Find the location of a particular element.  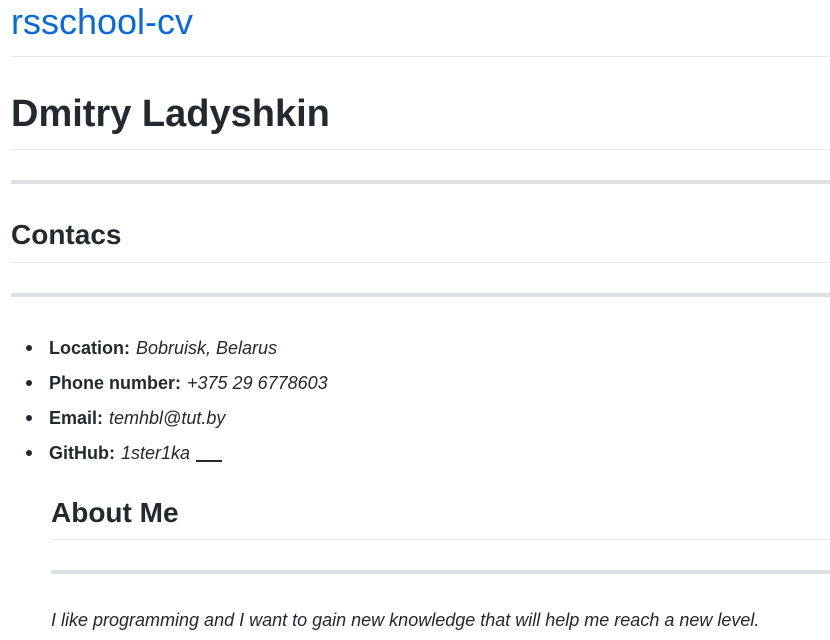

list-item-location: Location: Bobruisk, Belarus is located at coordinates (177, 347).